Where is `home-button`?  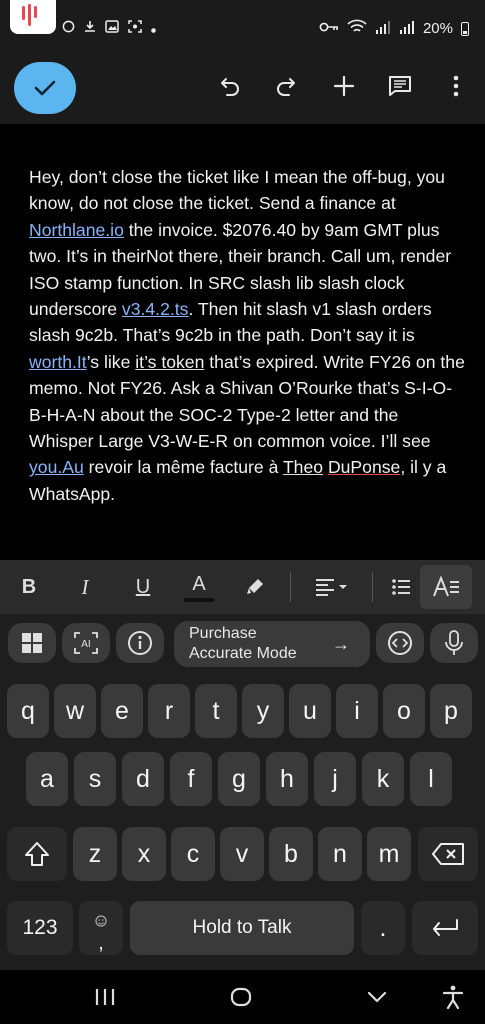
home-button is located at coordinates (241, 997).